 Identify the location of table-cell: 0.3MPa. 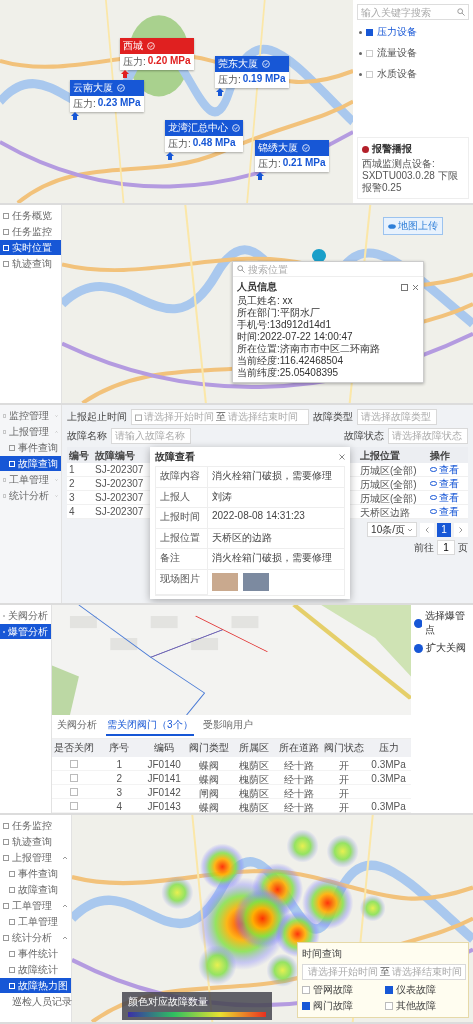
(388, 764).